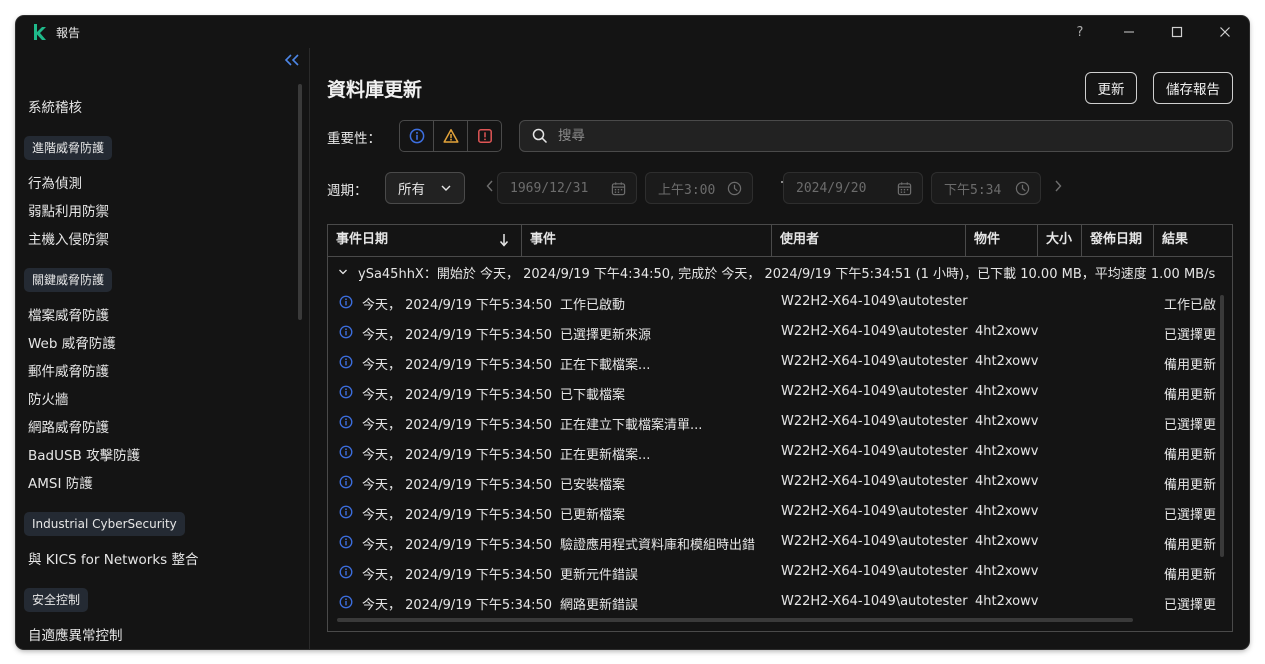 This screenshot has height=664, width=1265. I want to click on sidebar-item-badusb-attack-prevention: BadUSB 攻擊防護, so click(84, 454).